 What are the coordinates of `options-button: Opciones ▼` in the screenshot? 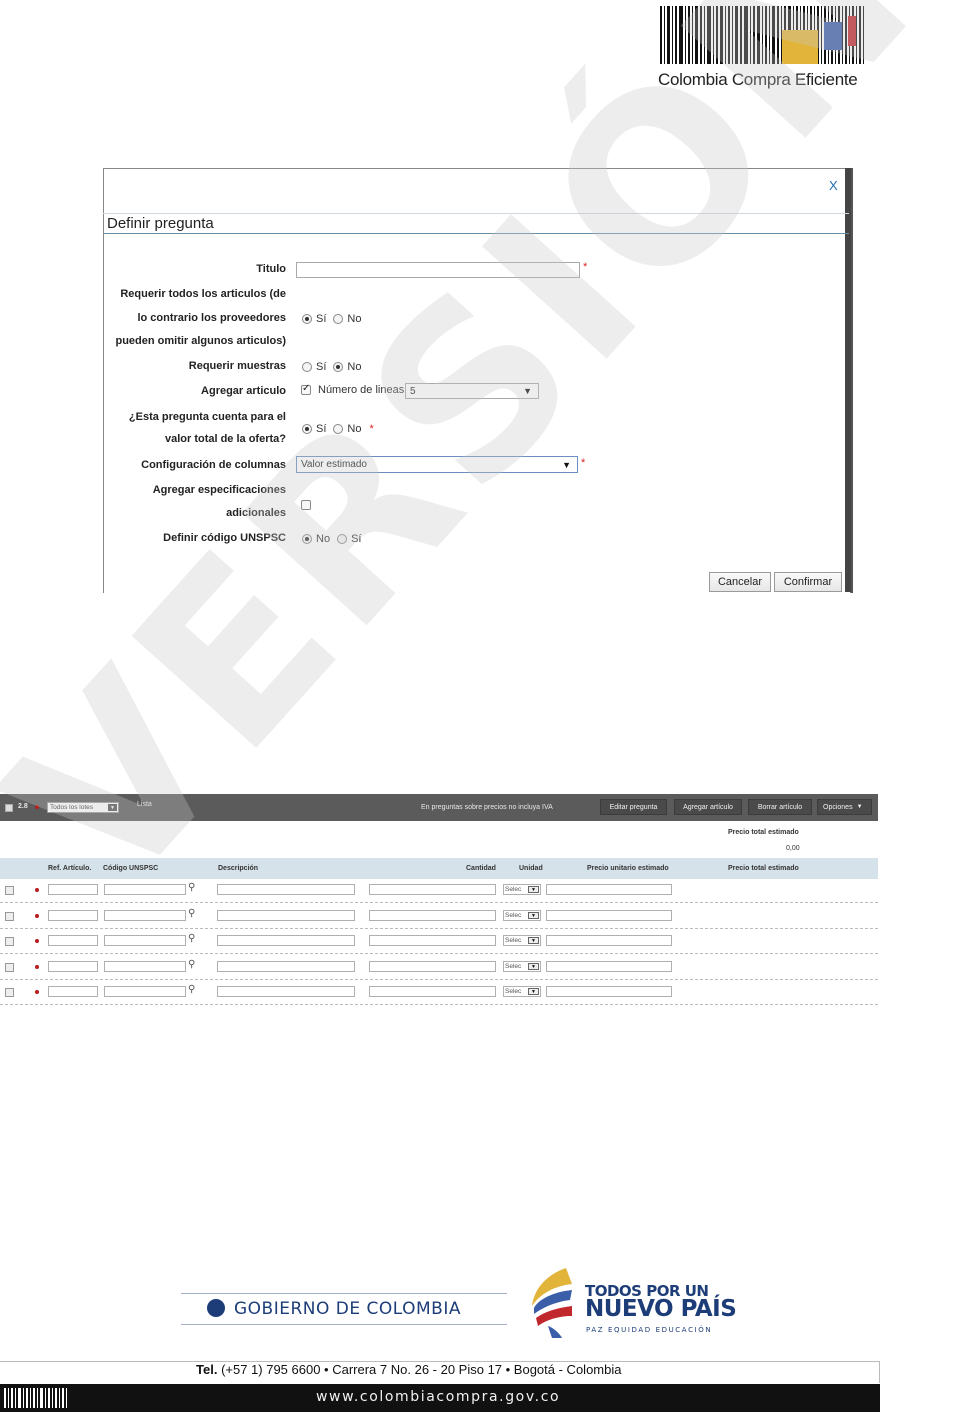 It's located at (844, 807).